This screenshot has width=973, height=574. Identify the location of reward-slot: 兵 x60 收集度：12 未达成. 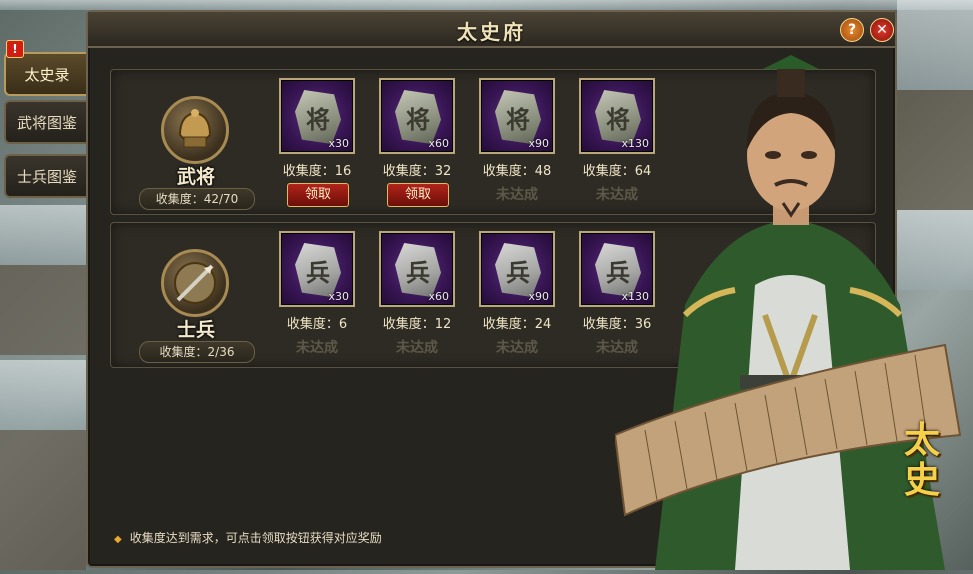
(425, 293).